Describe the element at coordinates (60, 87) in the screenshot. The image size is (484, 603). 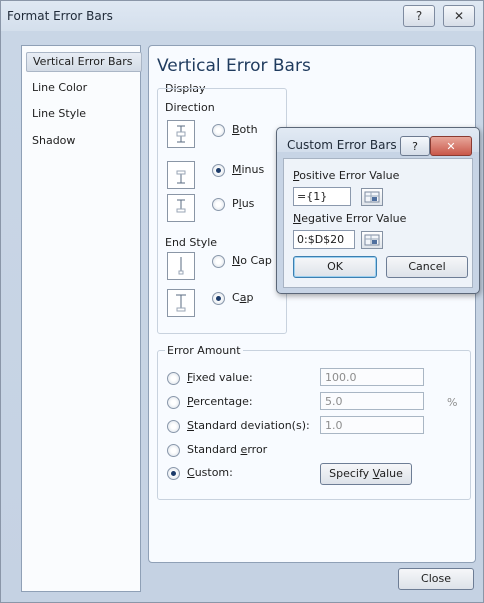
I see `nav-item-label: Line Color` at that location.